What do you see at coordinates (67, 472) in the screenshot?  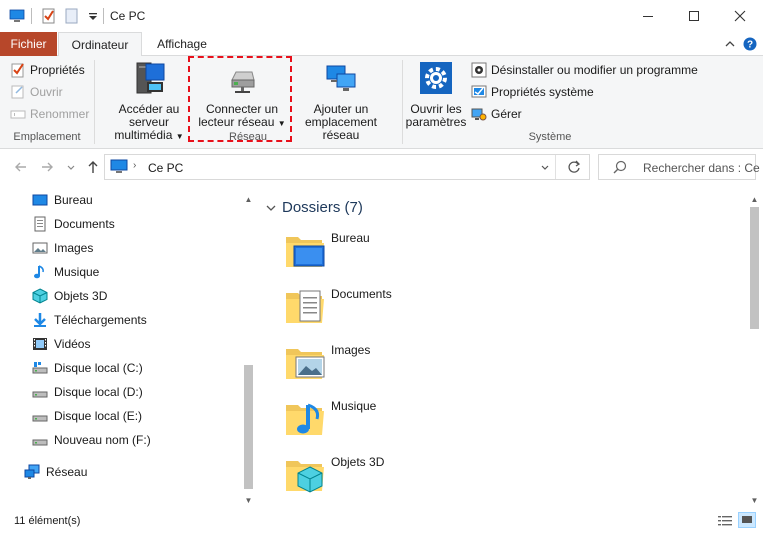 I see `nav-item-label: Réseau` at bounding box center [67, 472].